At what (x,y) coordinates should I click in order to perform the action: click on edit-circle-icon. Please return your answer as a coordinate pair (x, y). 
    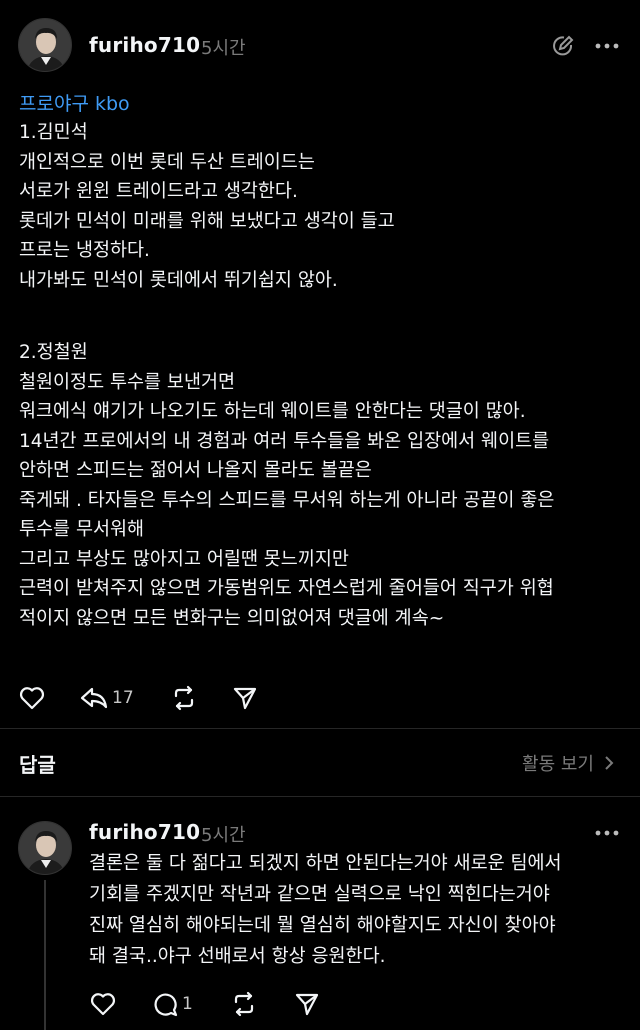
    Looking at the image, I should click on (563, 46).